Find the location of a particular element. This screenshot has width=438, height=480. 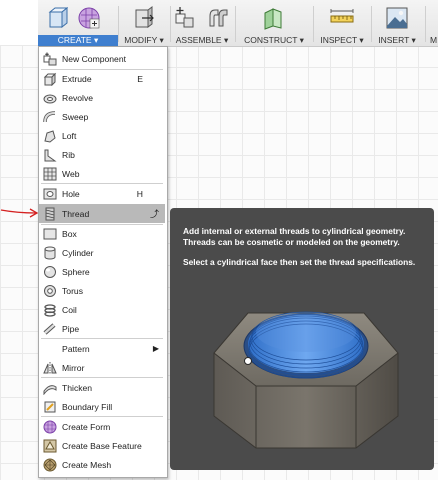

menu-item-new-component: New Component is located at coordinates (102, 58).